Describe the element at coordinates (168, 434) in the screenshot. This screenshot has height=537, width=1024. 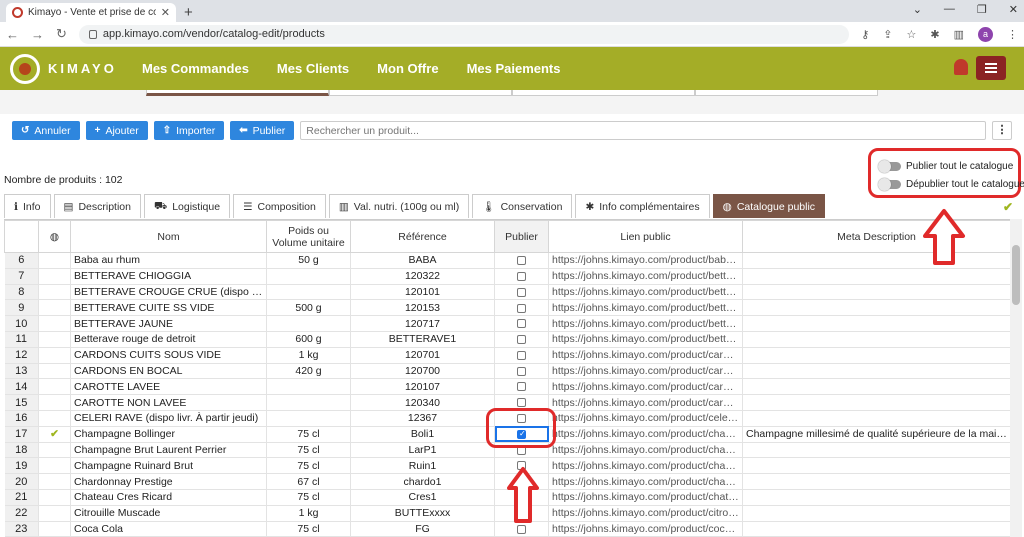
I see `cell-nom: Champagne Bollinger` at that location.